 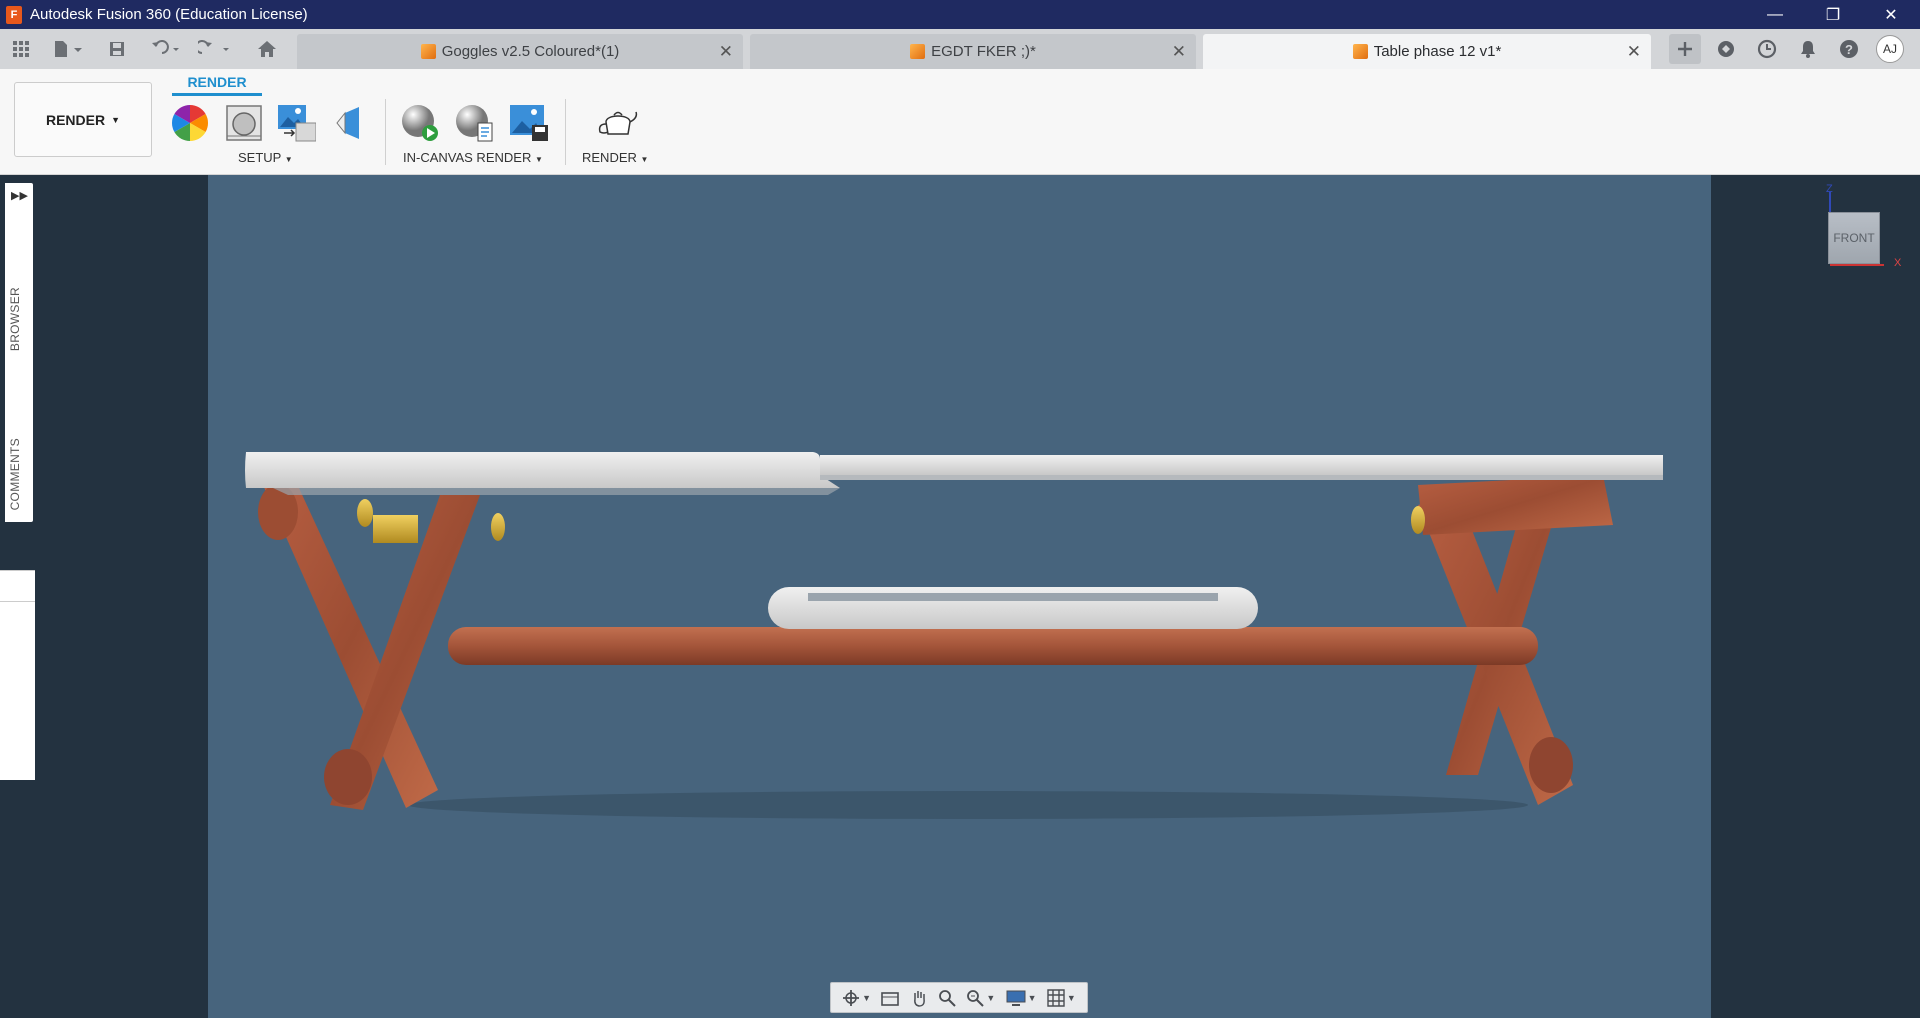 I want to click on pan-hand-icon, so click(x=919, y=998).